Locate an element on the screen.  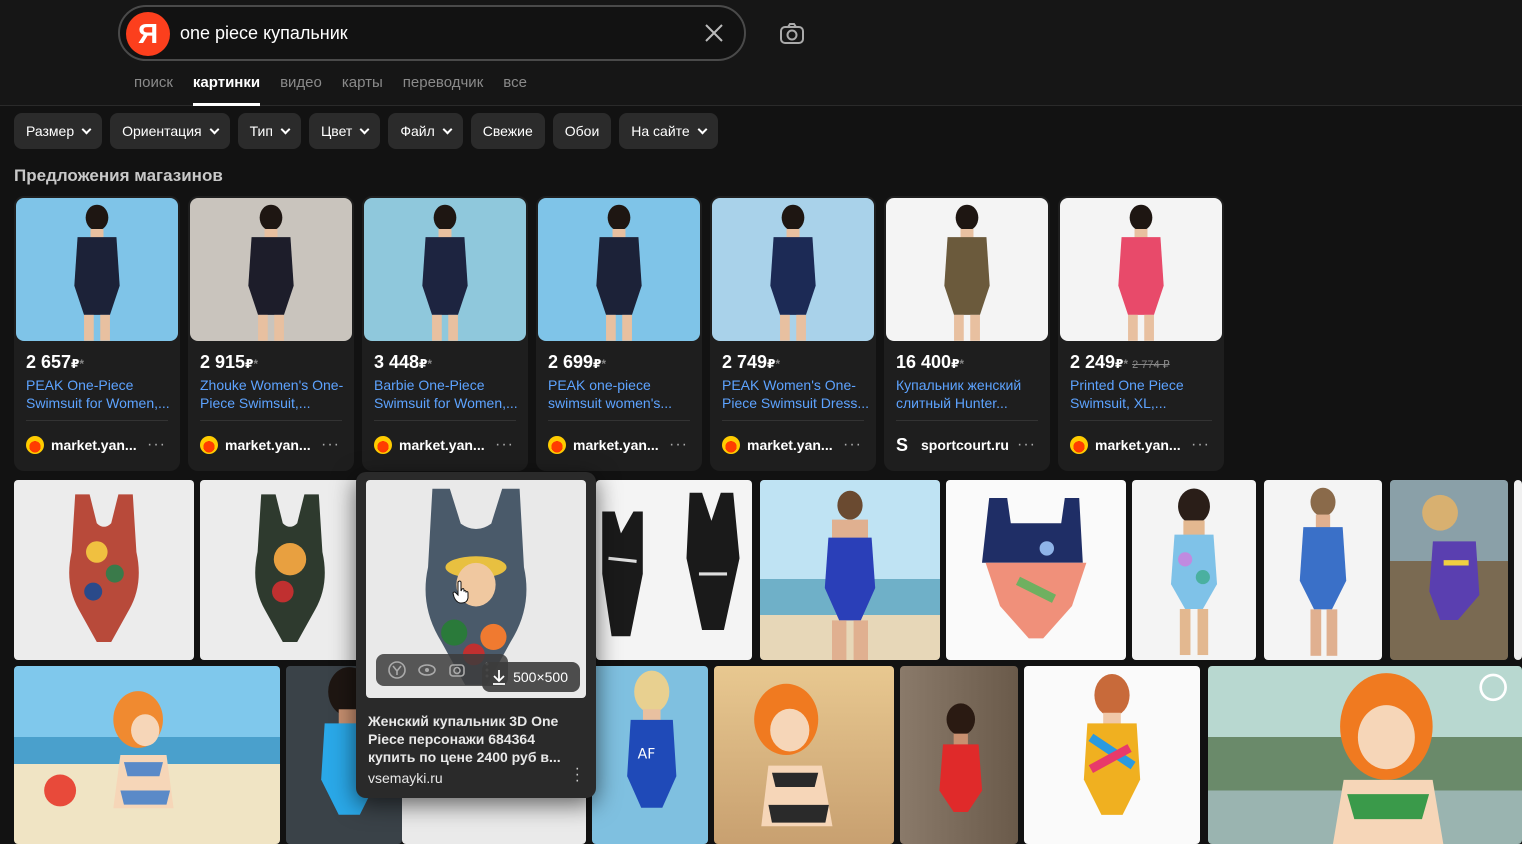
filter-wallpapers: Обои is located at coordinates (582, 131).